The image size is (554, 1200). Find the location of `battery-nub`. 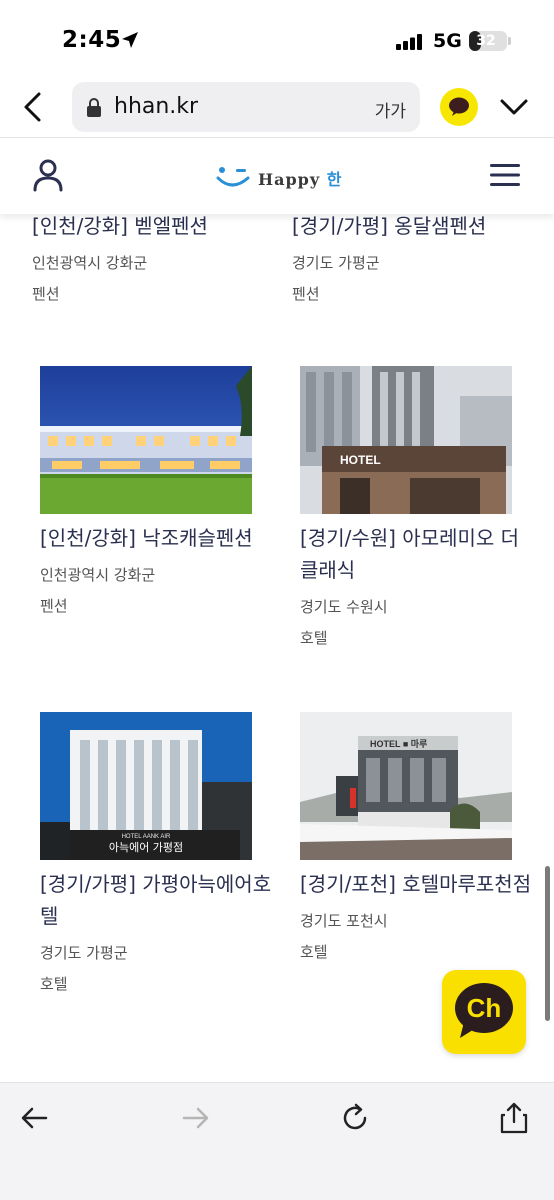

battery-nub is located at coordinates (509, 41).